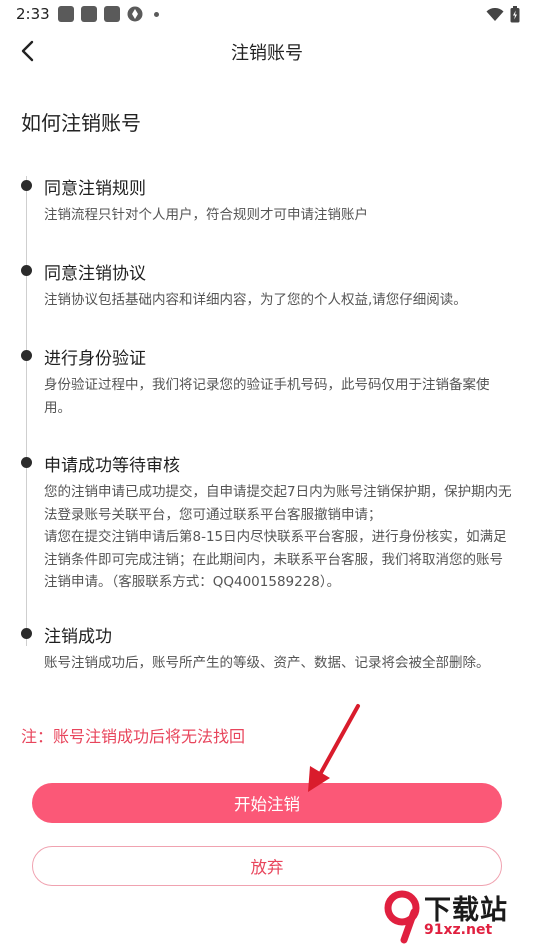 Image resolution: width=534 pixels, height=950 pixels. I want to click on warning-note: 注：账号注销成功后将无法找回, so click(133, 736).